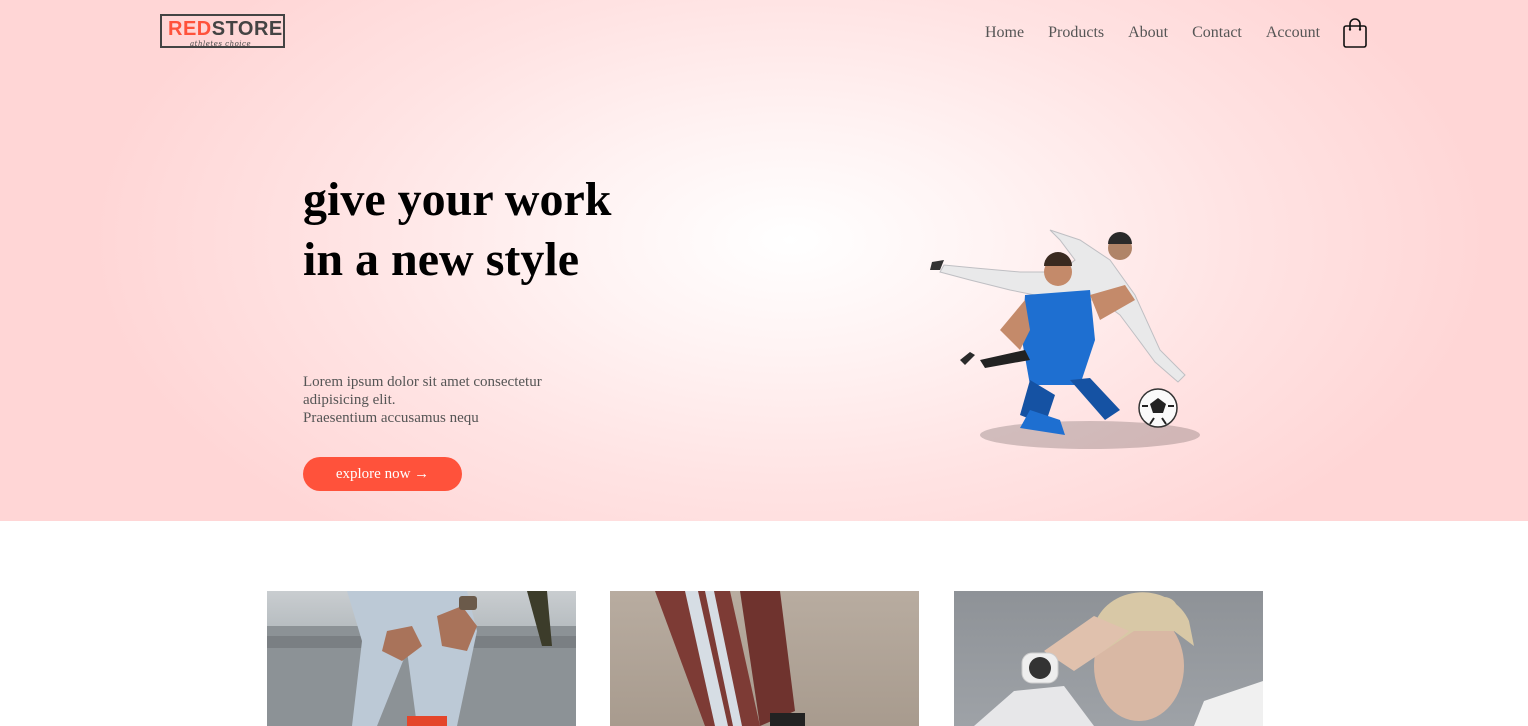  What do you see at coordinates (1148, 33) in the screenshot?
I see `nav-about: About` at bounding box center [1148, 33].